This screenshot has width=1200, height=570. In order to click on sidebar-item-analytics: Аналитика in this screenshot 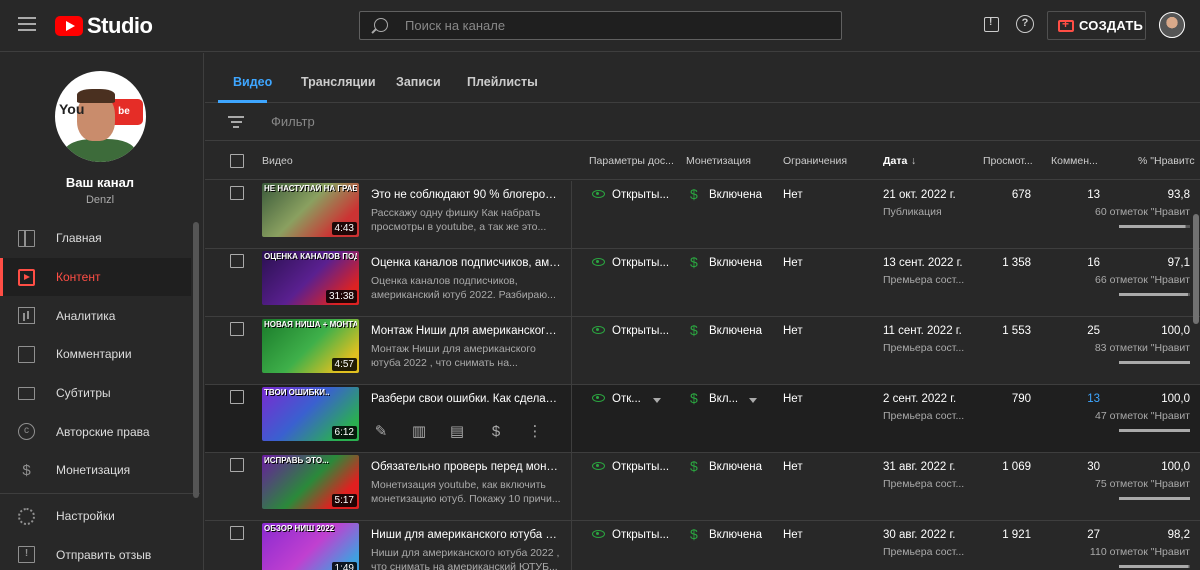, I will do `click(95, 315)`.